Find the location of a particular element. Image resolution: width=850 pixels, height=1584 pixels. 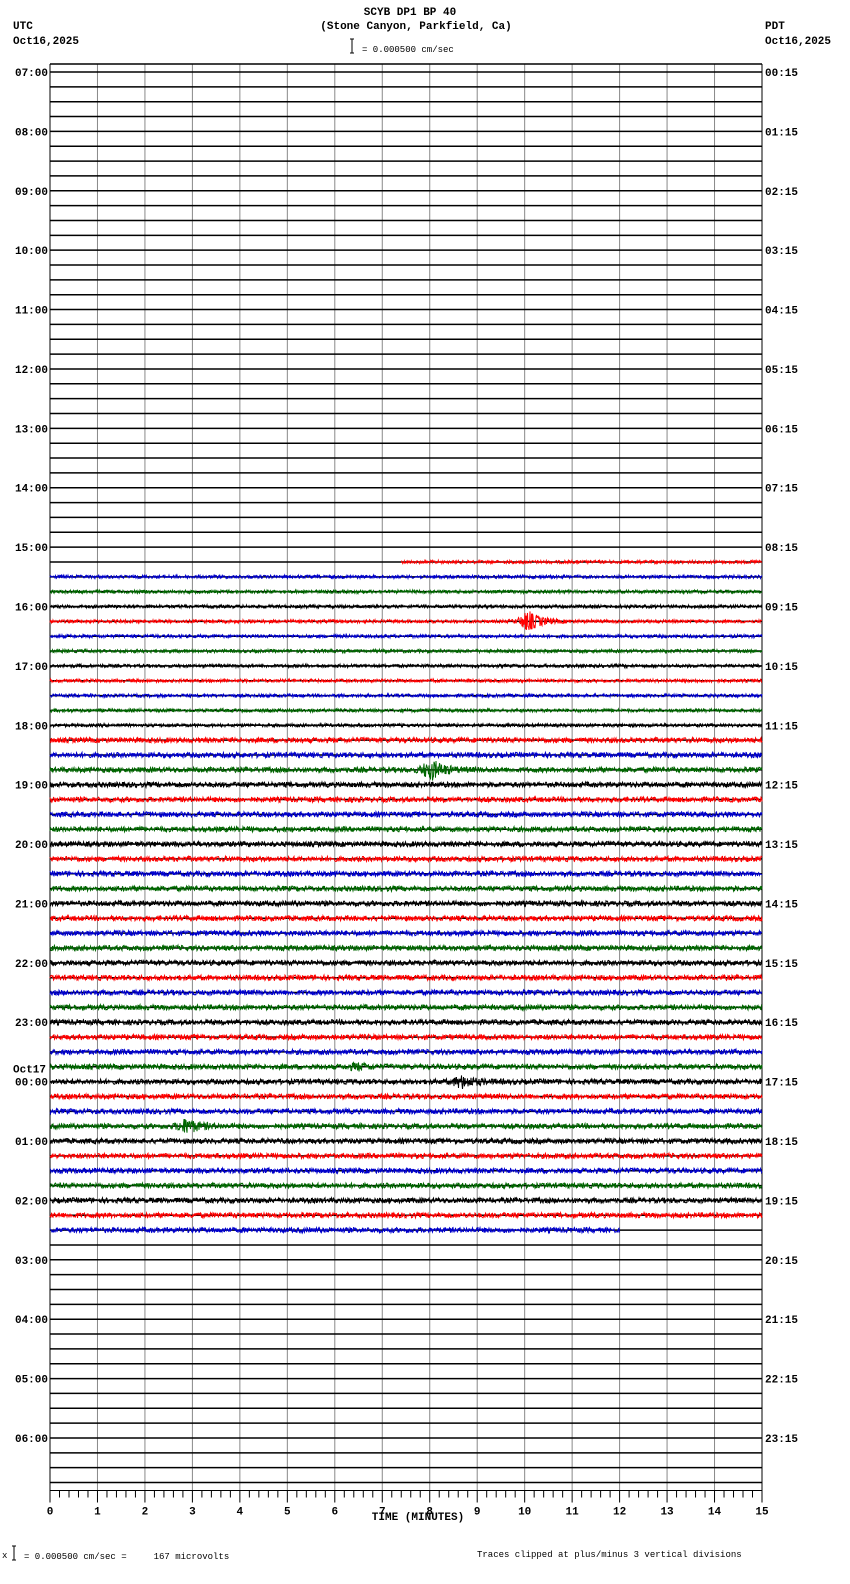

utc-hour-label: 21:00 is located at coordinates (31, 905).